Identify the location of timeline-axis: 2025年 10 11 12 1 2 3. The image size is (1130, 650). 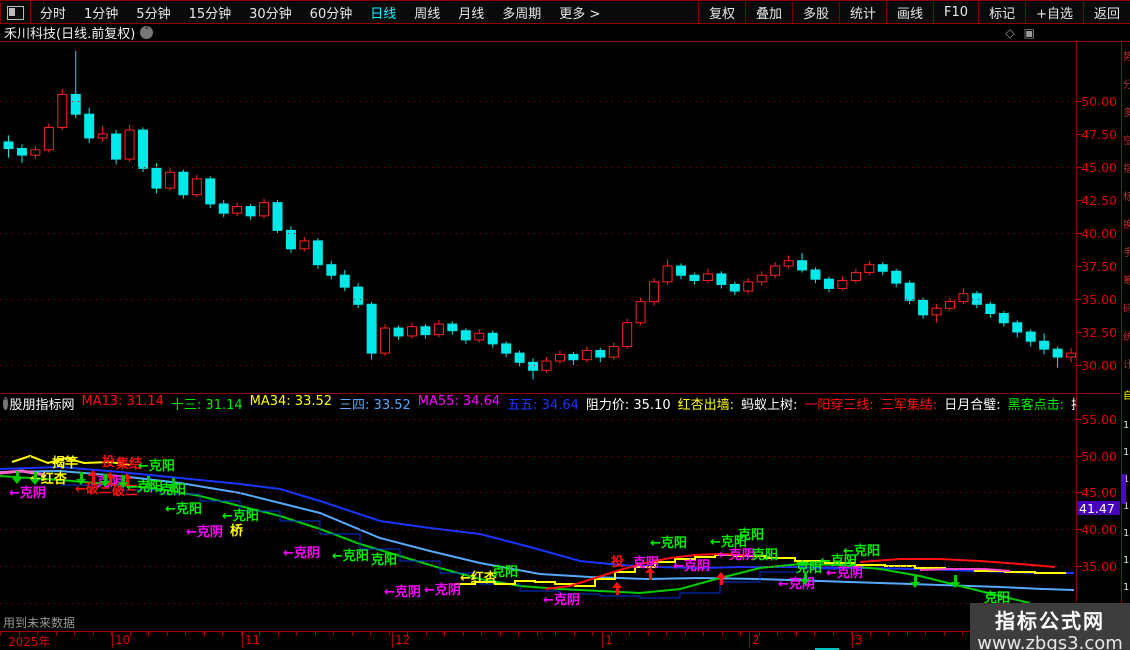
(560, 640).